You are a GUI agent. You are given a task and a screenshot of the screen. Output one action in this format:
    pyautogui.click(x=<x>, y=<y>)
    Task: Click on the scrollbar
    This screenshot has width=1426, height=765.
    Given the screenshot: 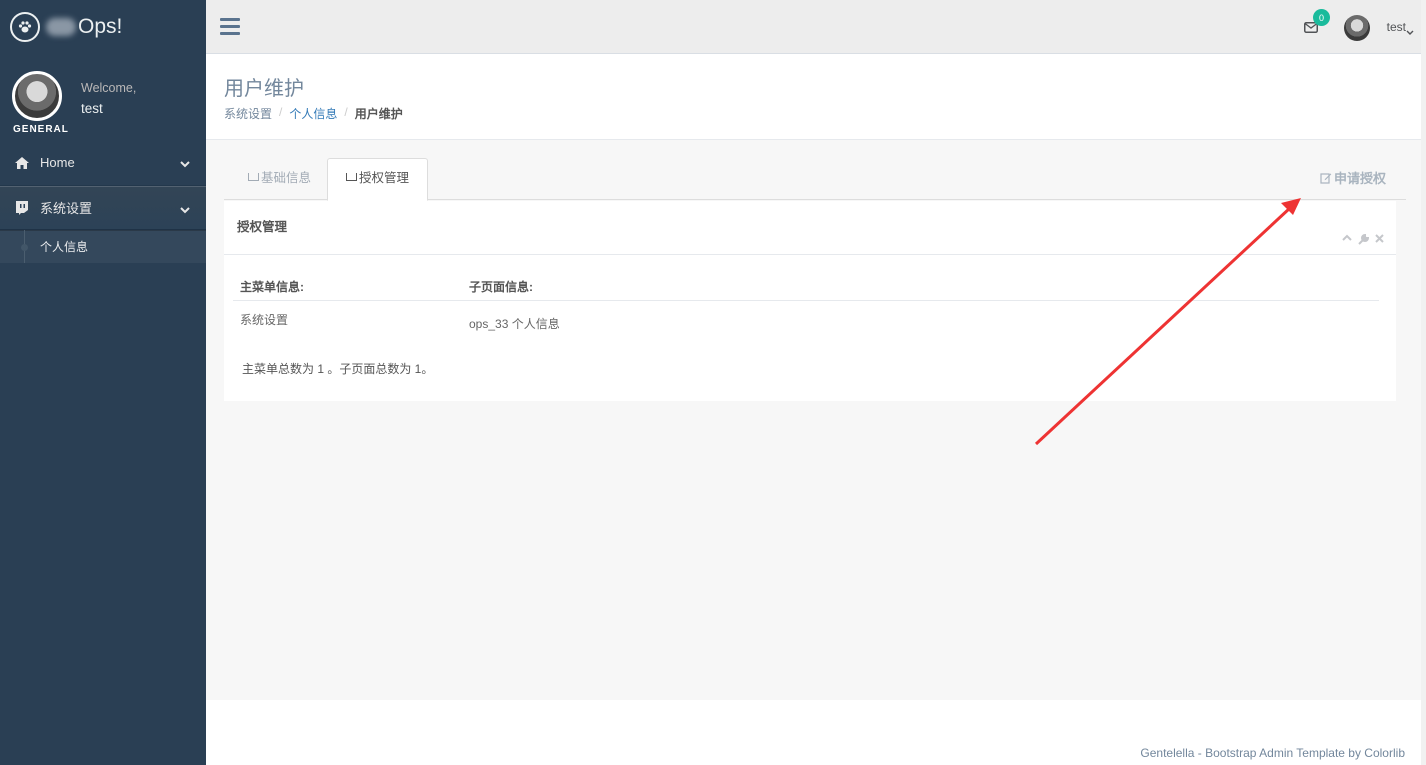 What is the action you would take?
    pyautogui.click(x=1423, y=382)
    